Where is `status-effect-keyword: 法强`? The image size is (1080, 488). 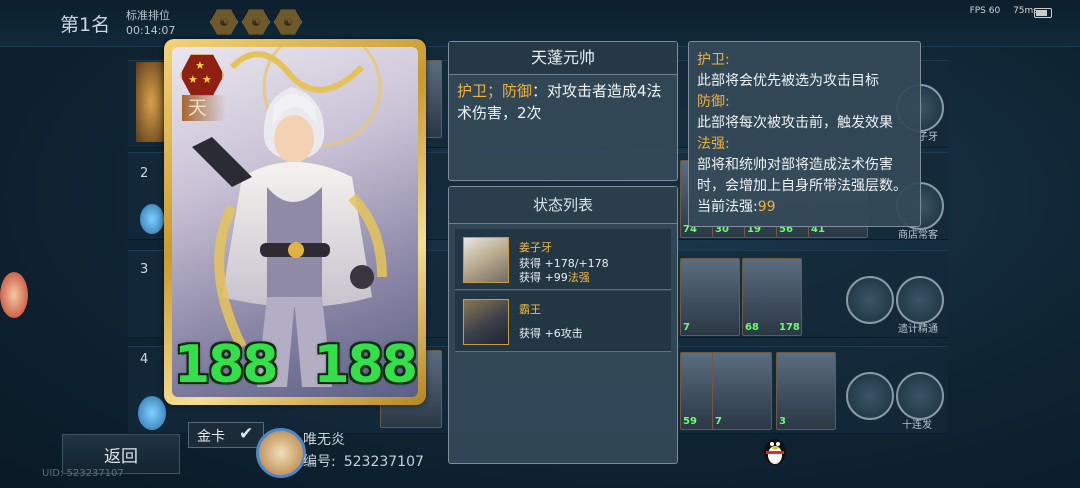 status-effect-keyword: 法强 is located at coordinates (578, 277).